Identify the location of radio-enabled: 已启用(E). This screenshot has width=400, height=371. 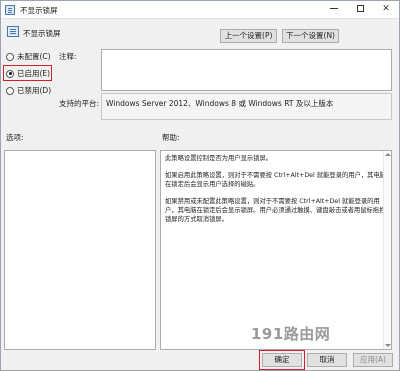
(28, 73).